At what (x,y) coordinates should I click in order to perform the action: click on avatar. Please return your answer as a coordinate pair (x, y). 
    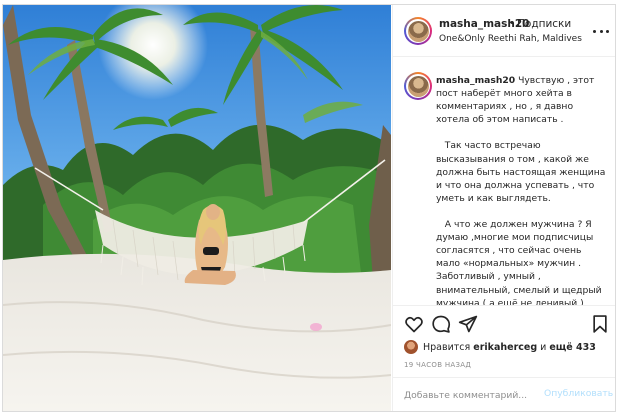
    Looking at the image, I should click on (418, 31).